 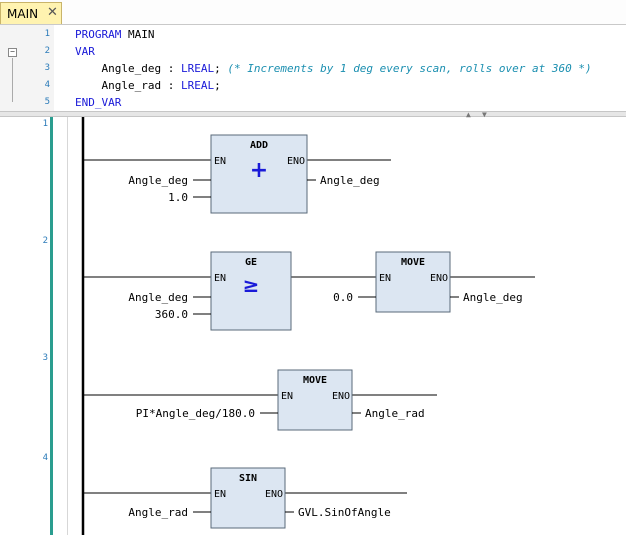 What do you see at coordinates (12, 80) in the screenshot?
I see `fold-guide` at bounding box center [12, 80].